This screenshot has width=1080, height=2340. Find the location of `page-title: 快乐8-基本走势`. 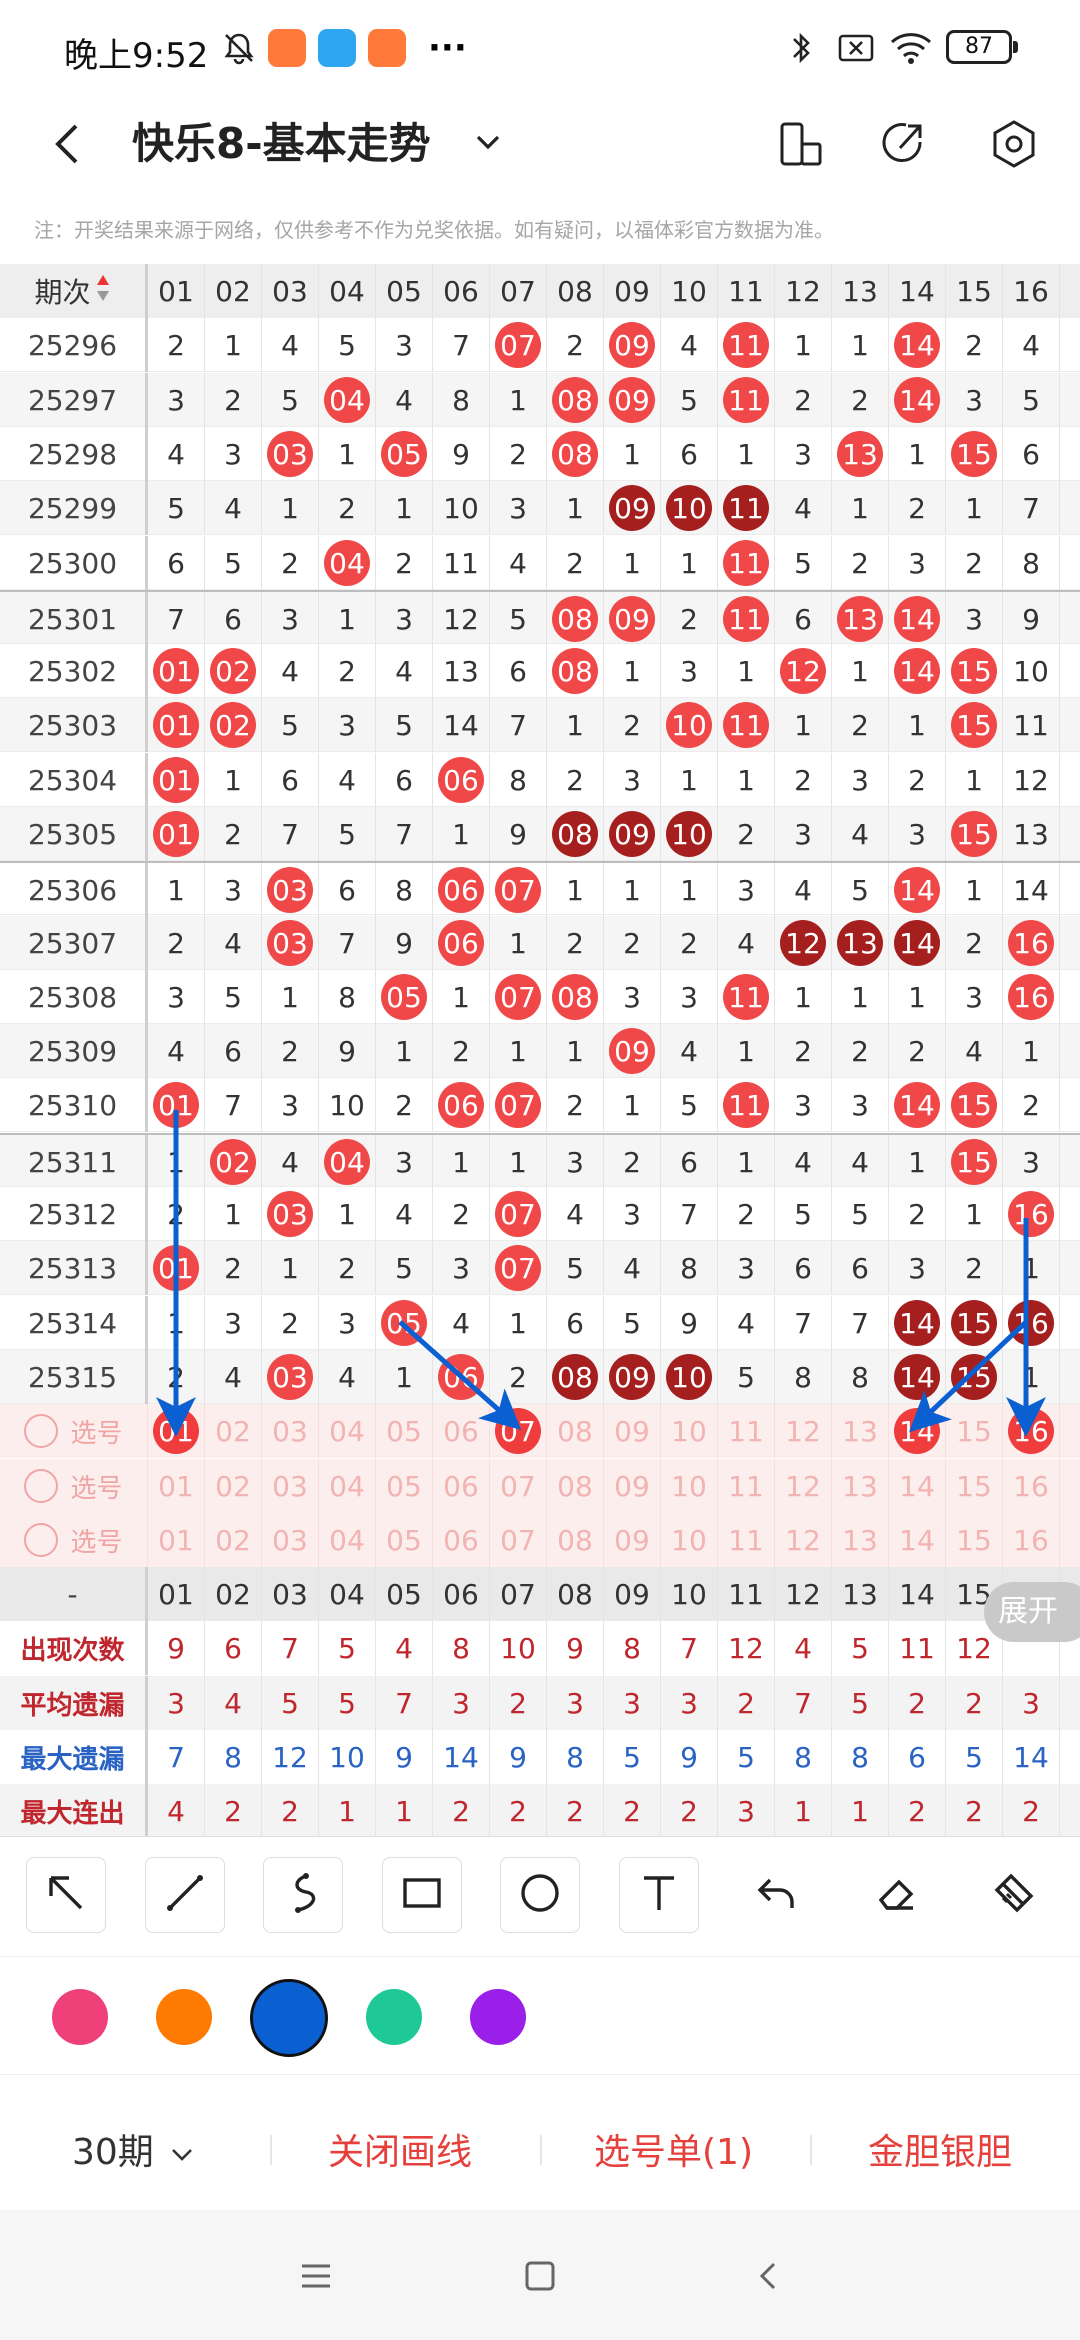

page-title: 快乐8-基本走势 is located at coordinates (281, 144).